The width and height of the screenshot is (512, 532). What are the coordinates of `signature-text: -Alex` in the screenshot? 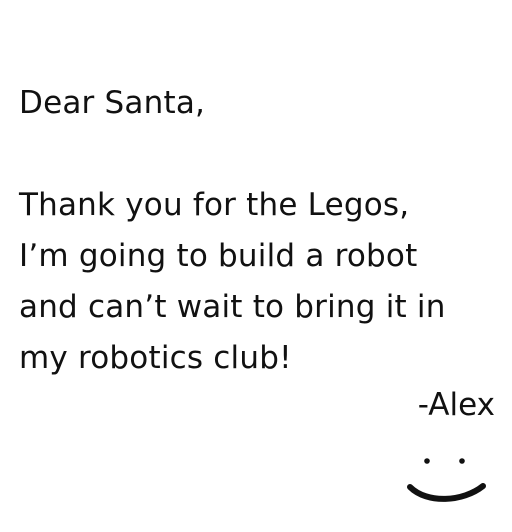 It's located at (456, 405).